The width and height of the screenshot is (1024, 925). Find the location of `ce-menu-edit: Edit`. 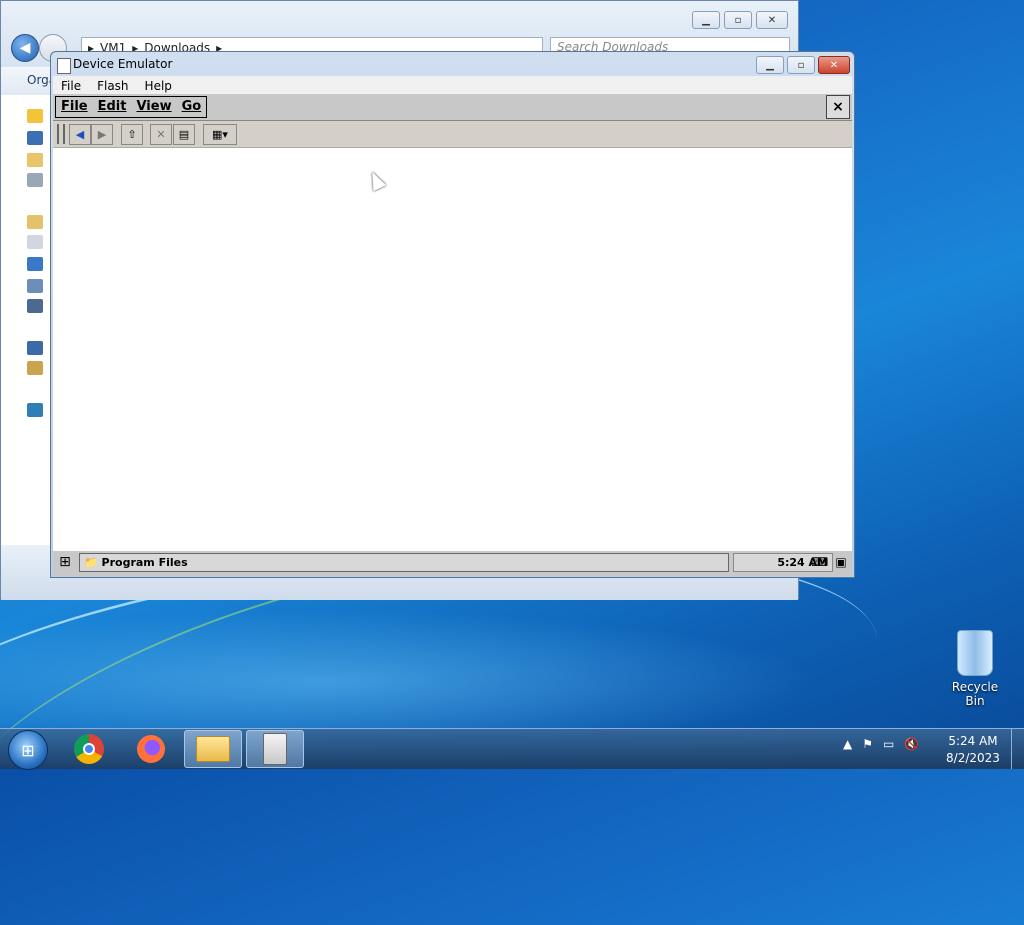

ce-menu-edit: Edit is located at coordinates (112, 107).